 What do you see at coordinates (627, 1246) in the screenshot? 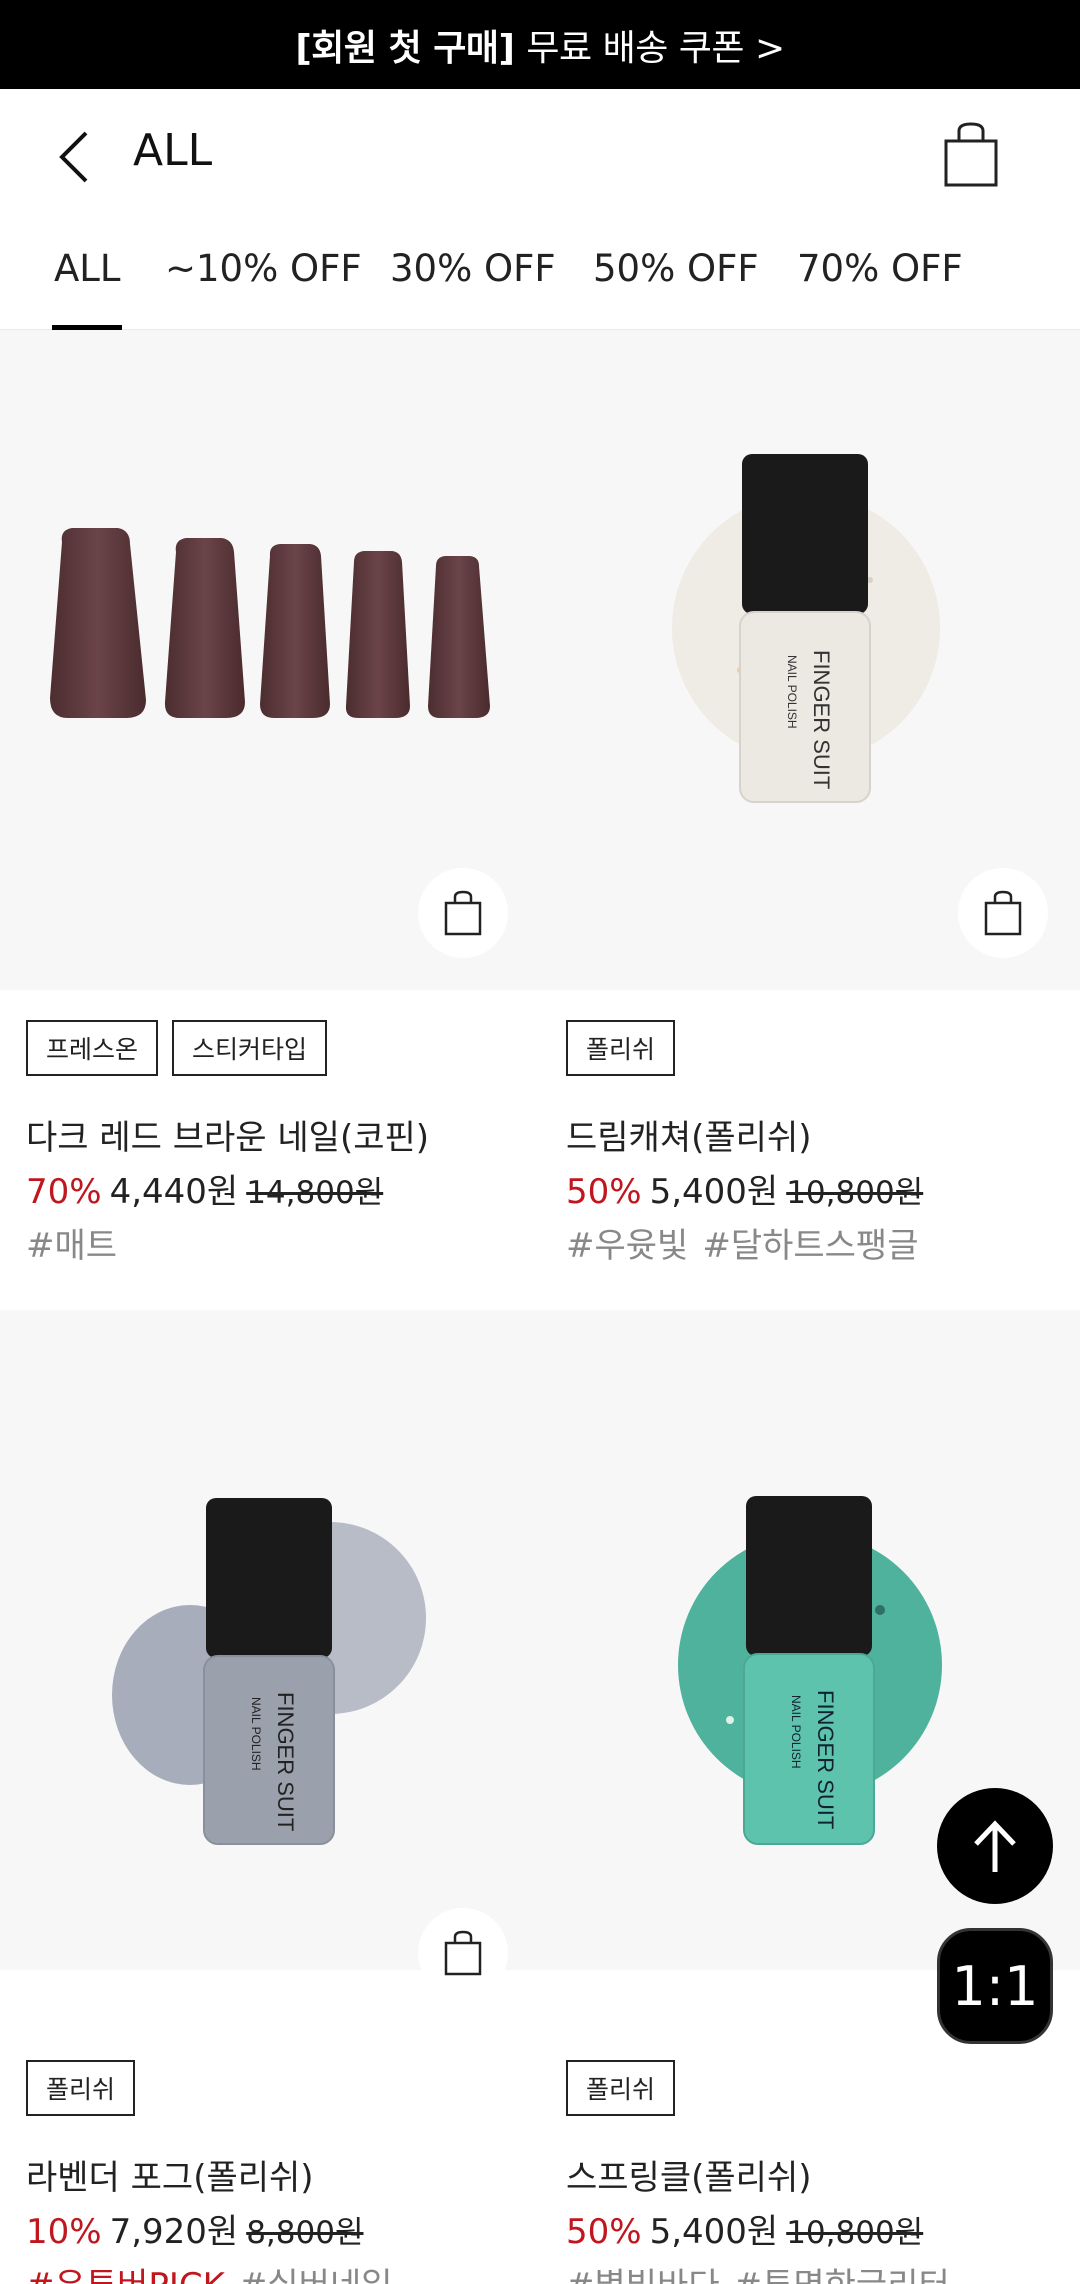
I see `hashtag: #우윳빛` at bounding box center [627, 1246].